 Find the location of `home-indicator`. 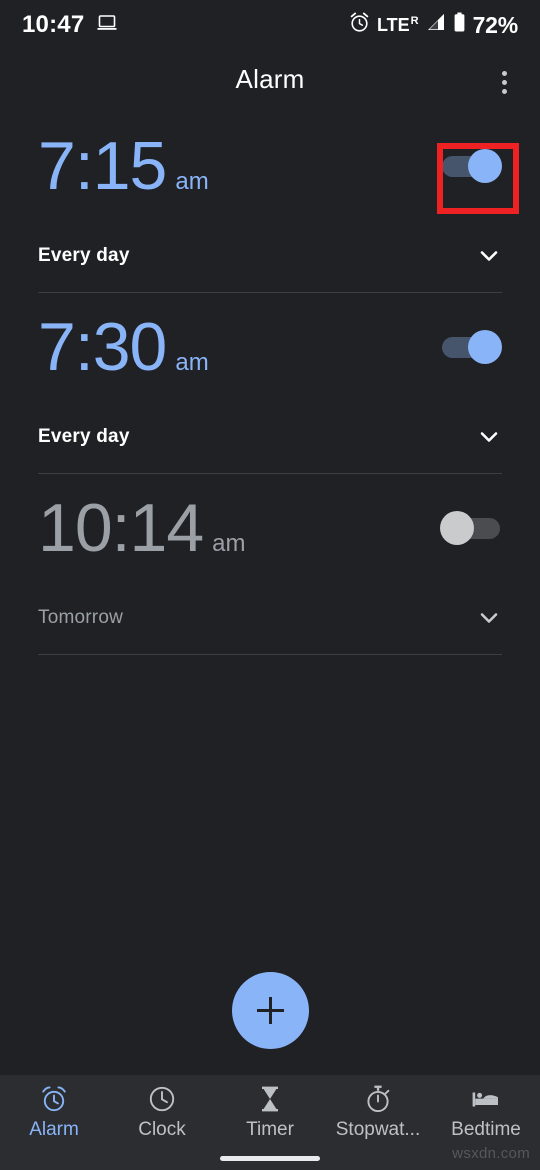

home-indicator is located at coordinates (270, 1158).